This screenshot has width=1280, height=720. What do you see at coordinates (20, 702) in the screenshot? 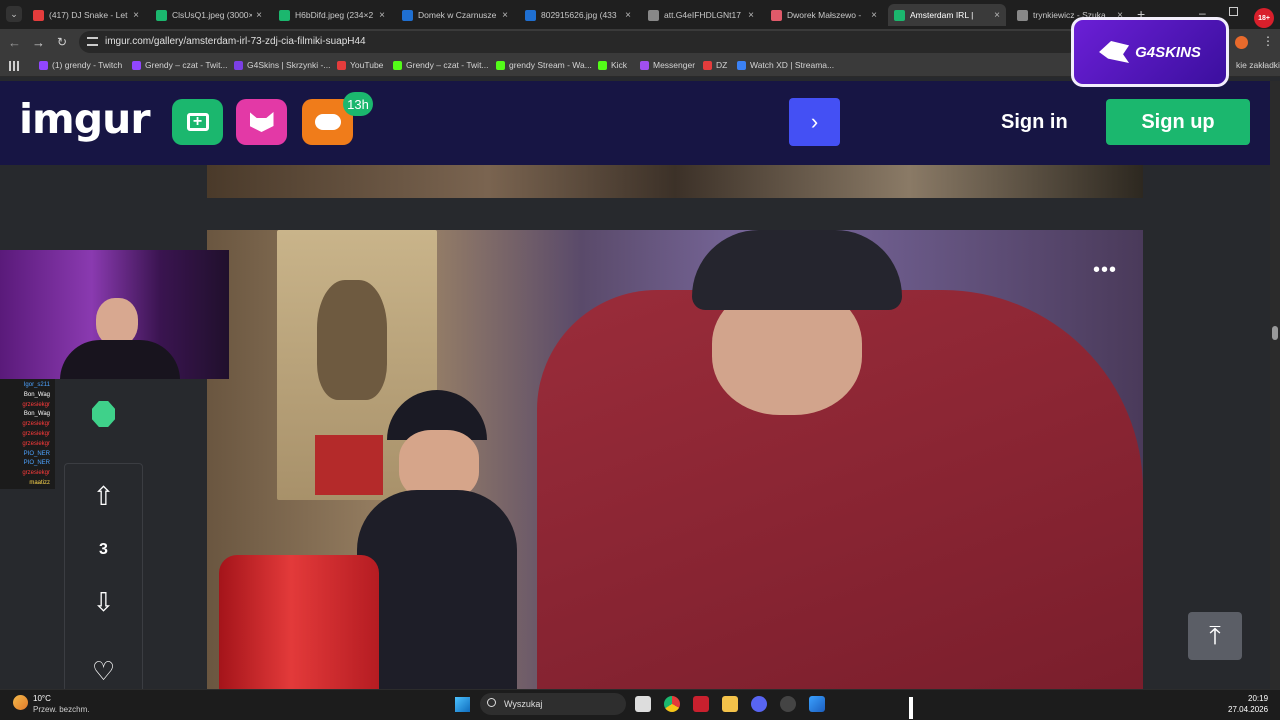
I see `weather-icon` at bounding box center [20, 702].